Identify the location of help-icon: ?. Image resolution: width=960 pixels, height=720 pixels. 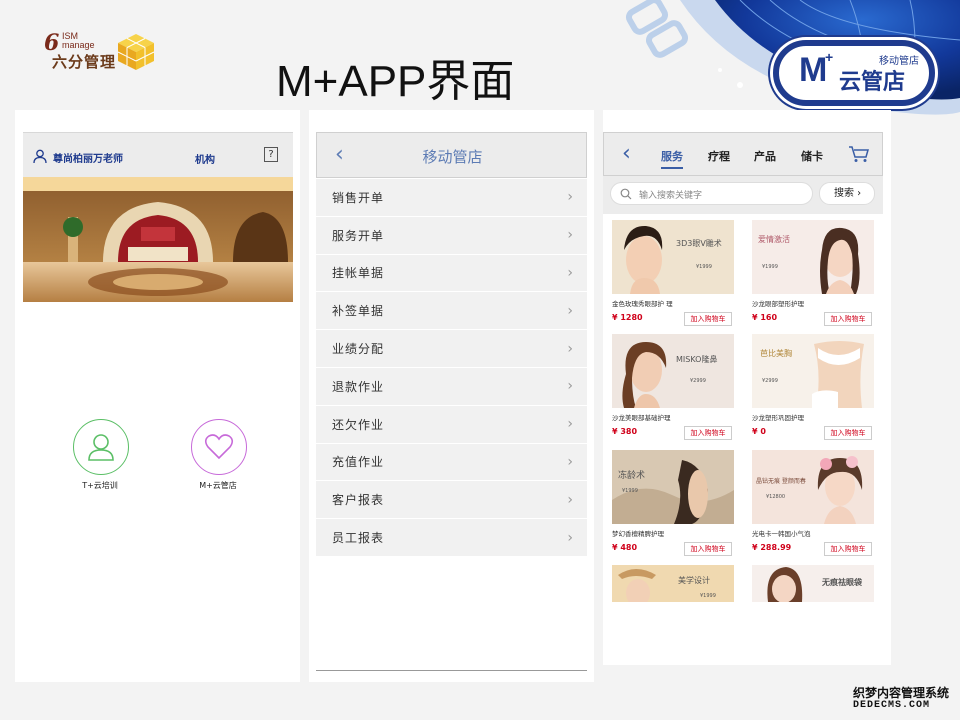
(271, 154).